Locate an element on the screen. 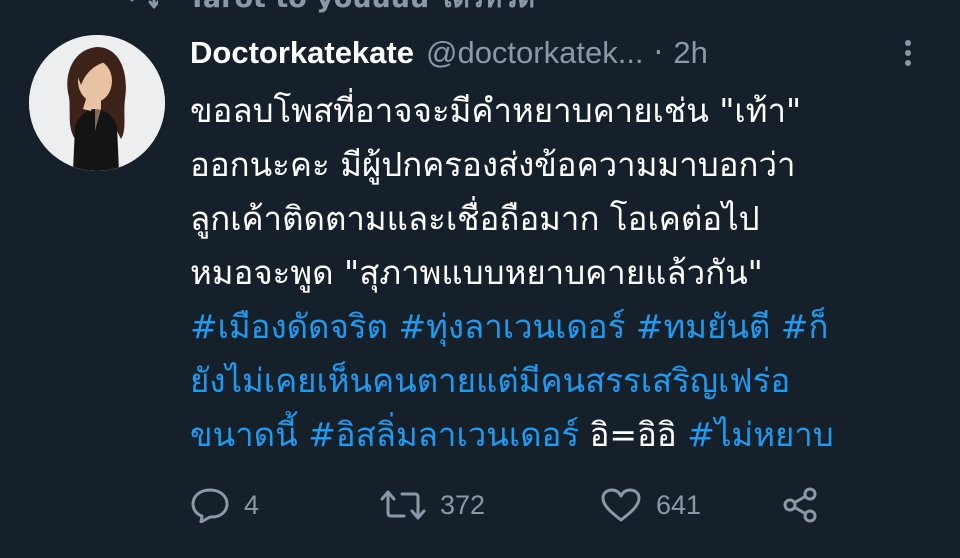 Image resolution: width=960 pixels, height=558 pixels. retweet-context-label: Tarot to youuuu ได้รีทวีต is located at coordinates (361, 9).